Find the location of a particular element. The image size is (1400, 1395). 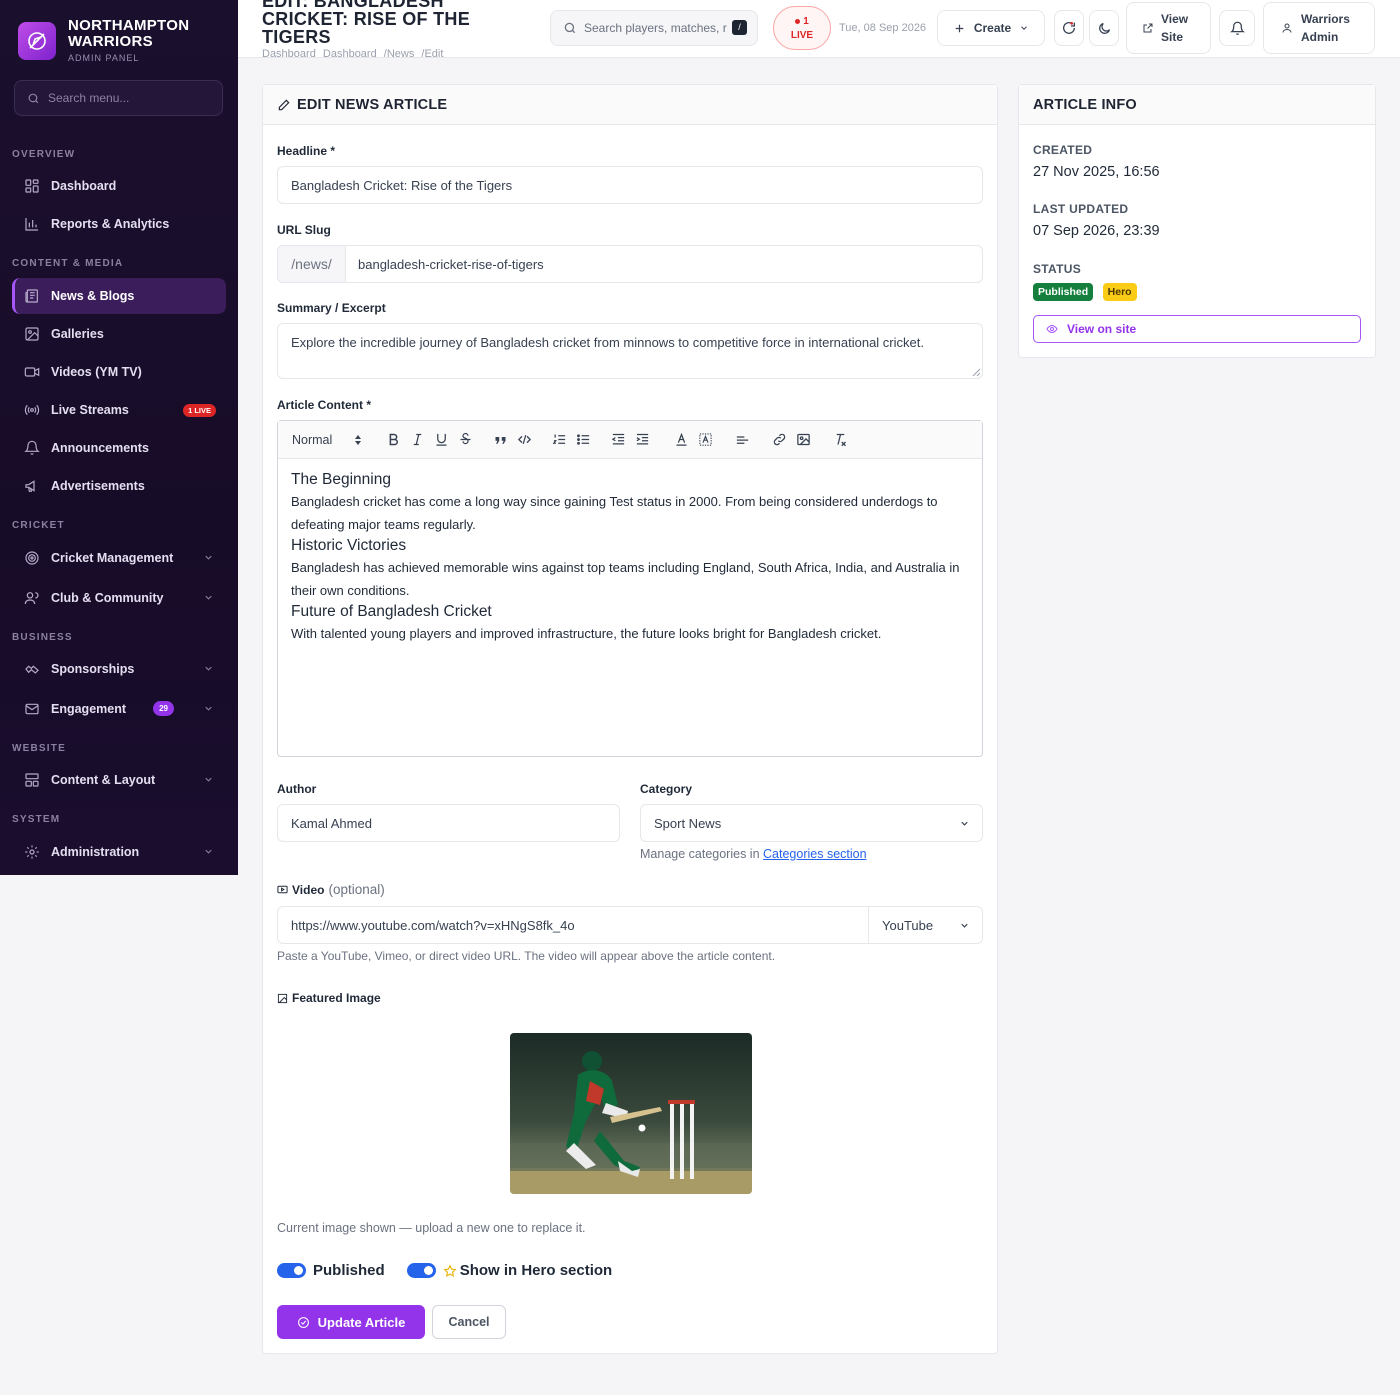

highlight-icon is located at coordinates (705, 439).